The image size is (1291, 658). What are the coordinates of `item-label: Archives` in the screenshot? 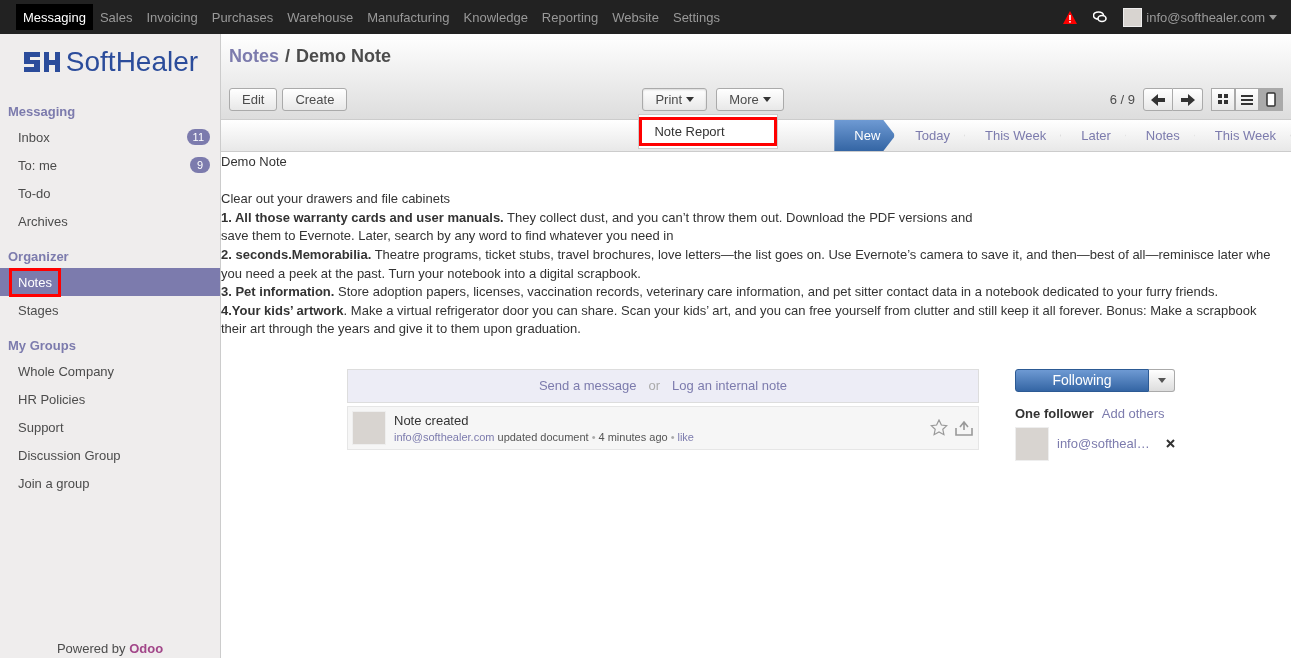 It's located at (43, 221).